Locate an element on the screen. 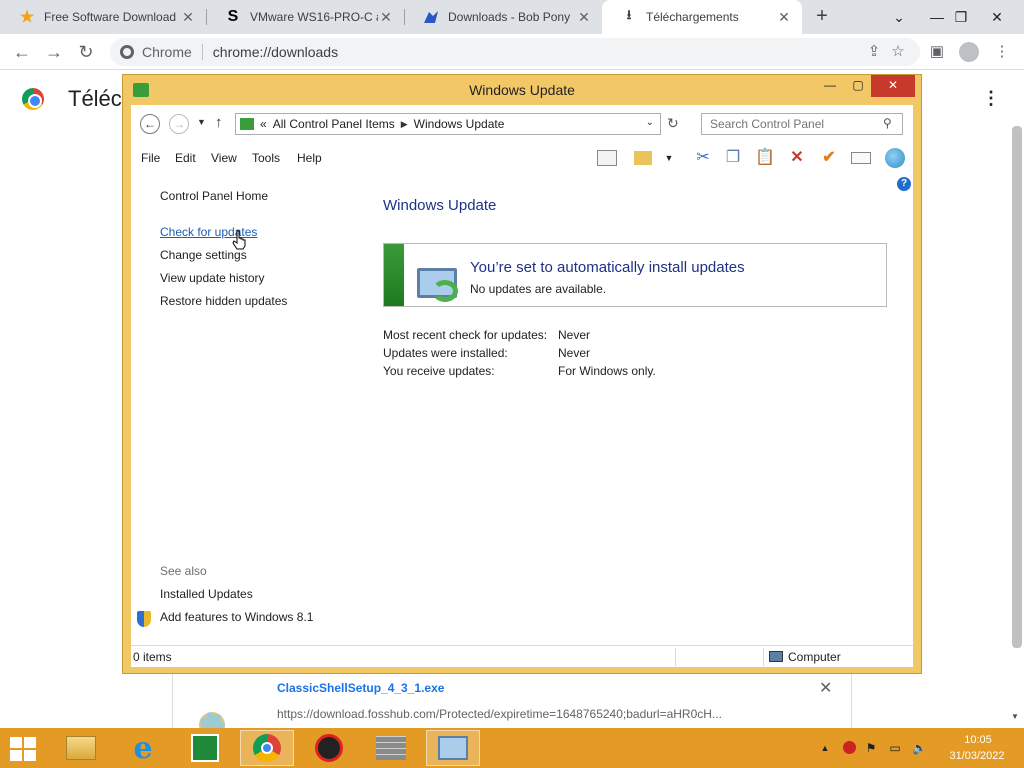 This screenshot has width=1024, height=768. taskbar-control-panel is located at coordinates (453, 748).